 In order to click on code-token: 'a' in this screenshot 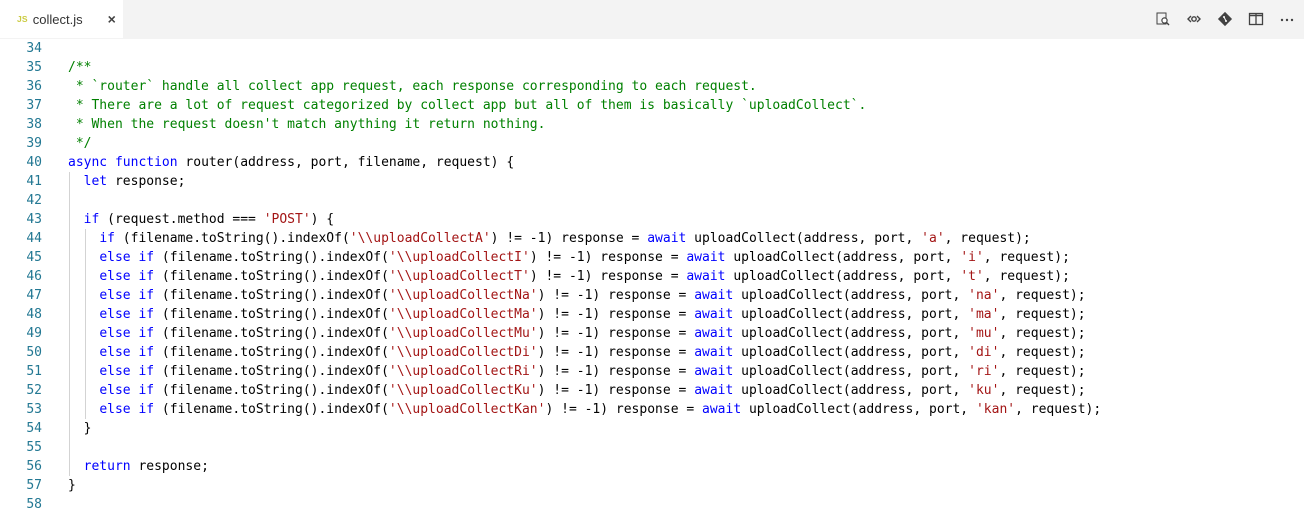, I will do `click(933, 238)`.